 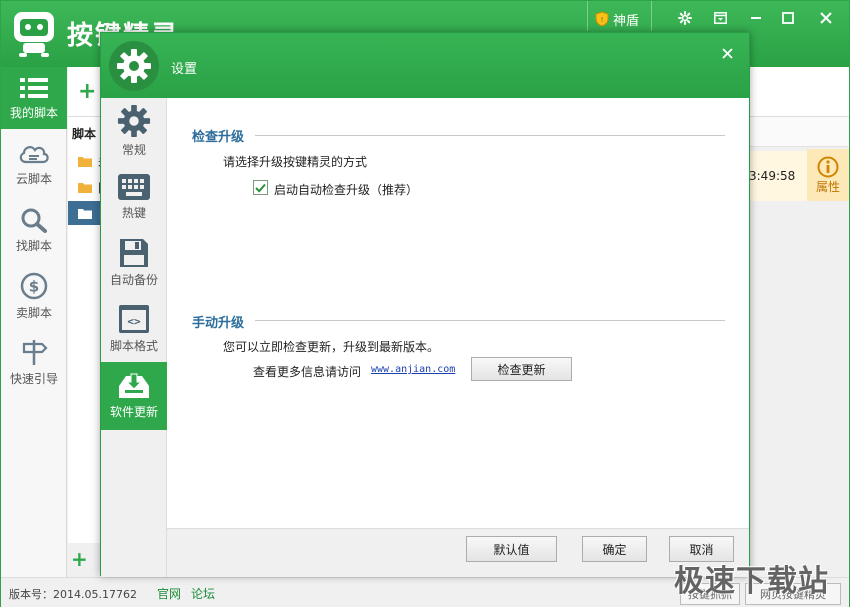 I want to click on info-icon, so click(x=828, y=166).